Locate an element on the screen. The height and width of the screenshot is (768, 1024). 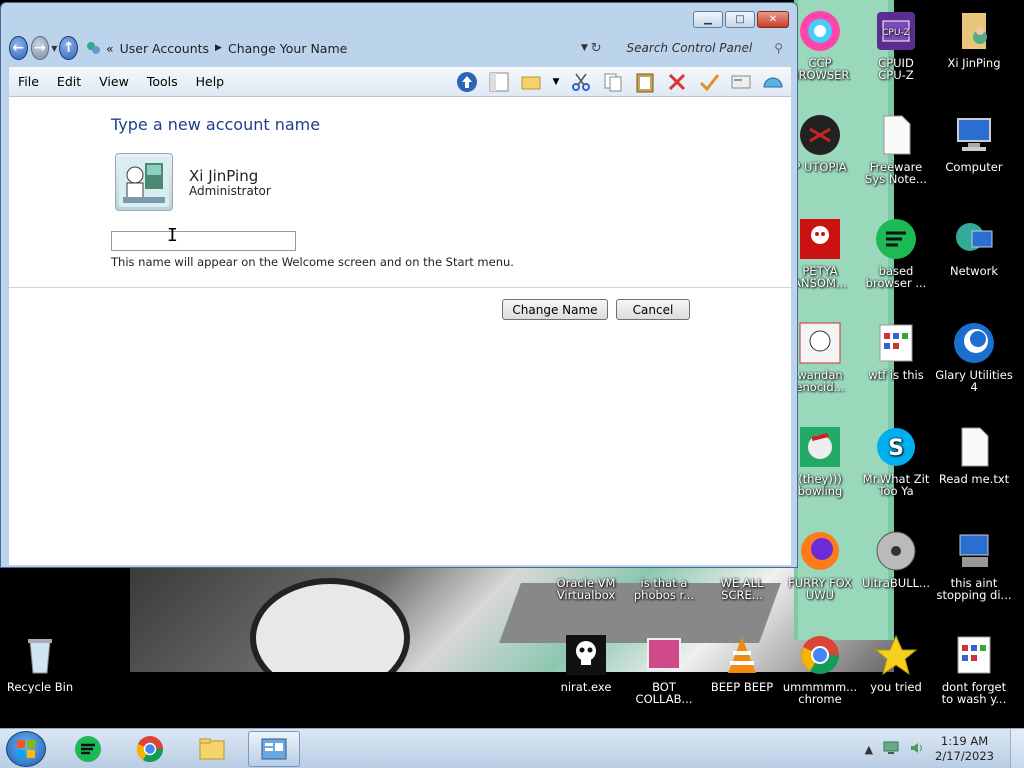
sea-shell-icon is located at coordinates (773, 82).